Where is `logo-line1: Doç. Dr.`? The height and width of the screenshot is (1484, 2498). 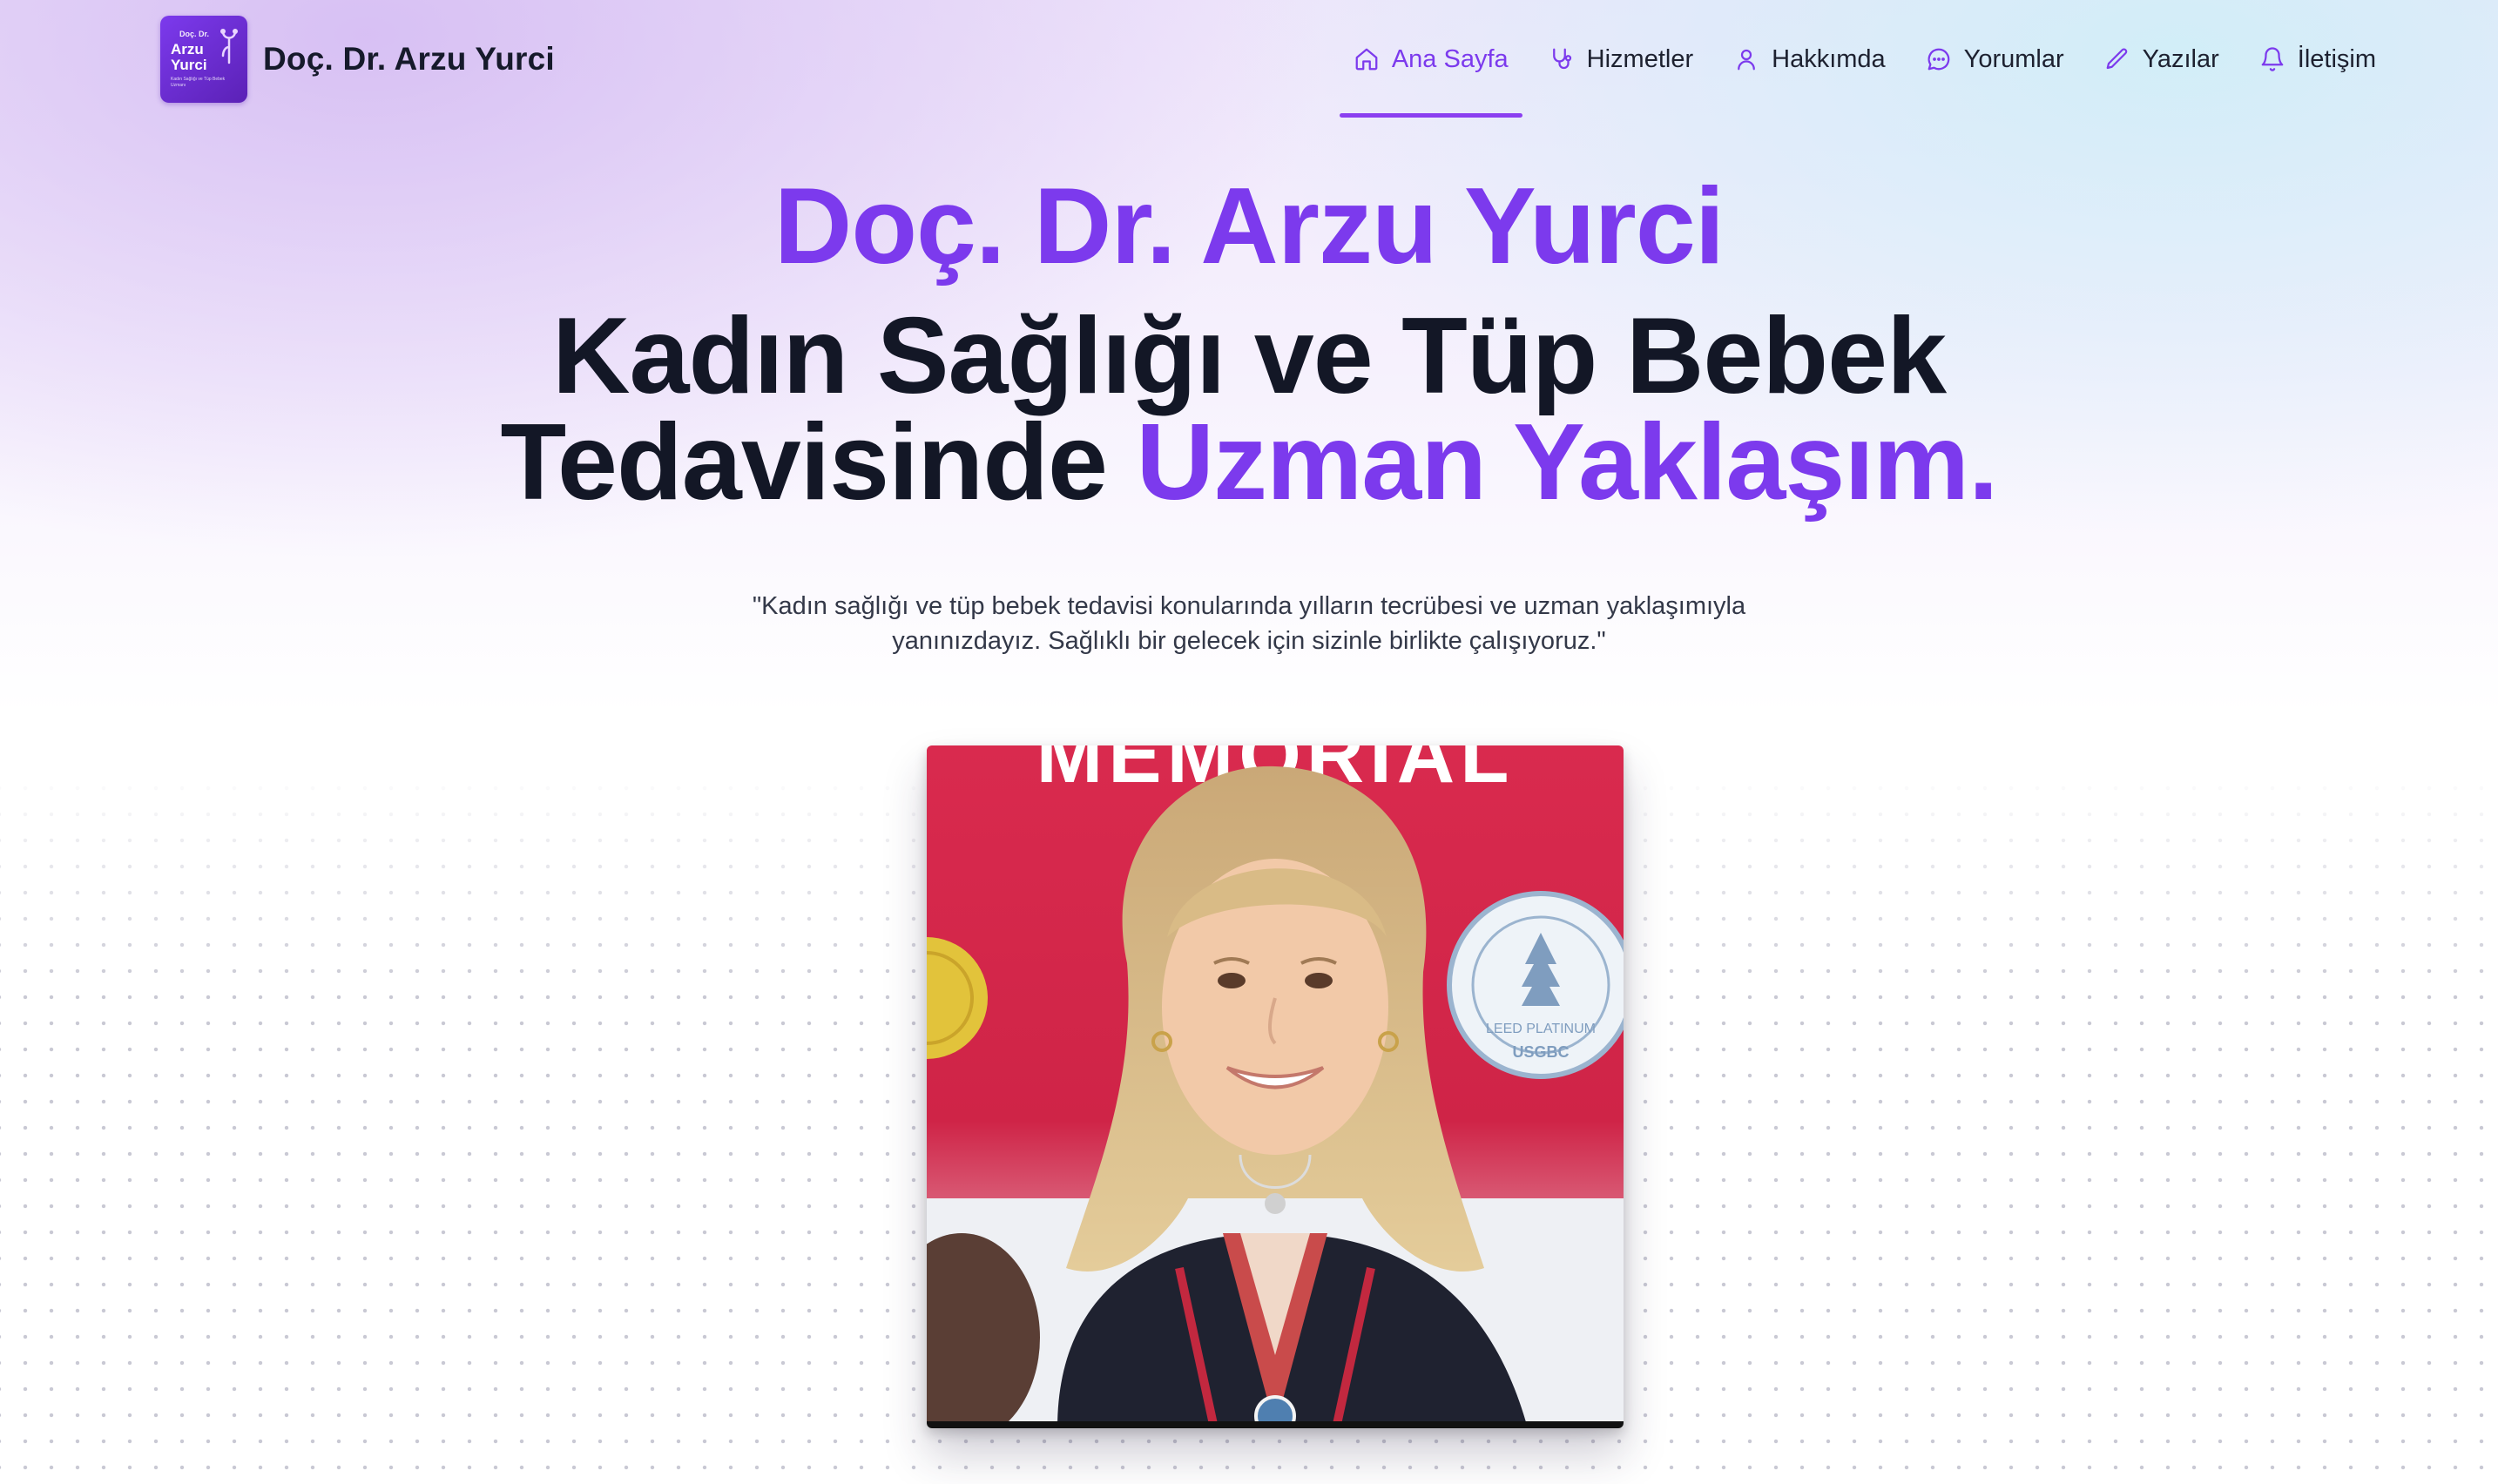
logo-line1: Doç. Dr. is located at coordinates (194, 34).